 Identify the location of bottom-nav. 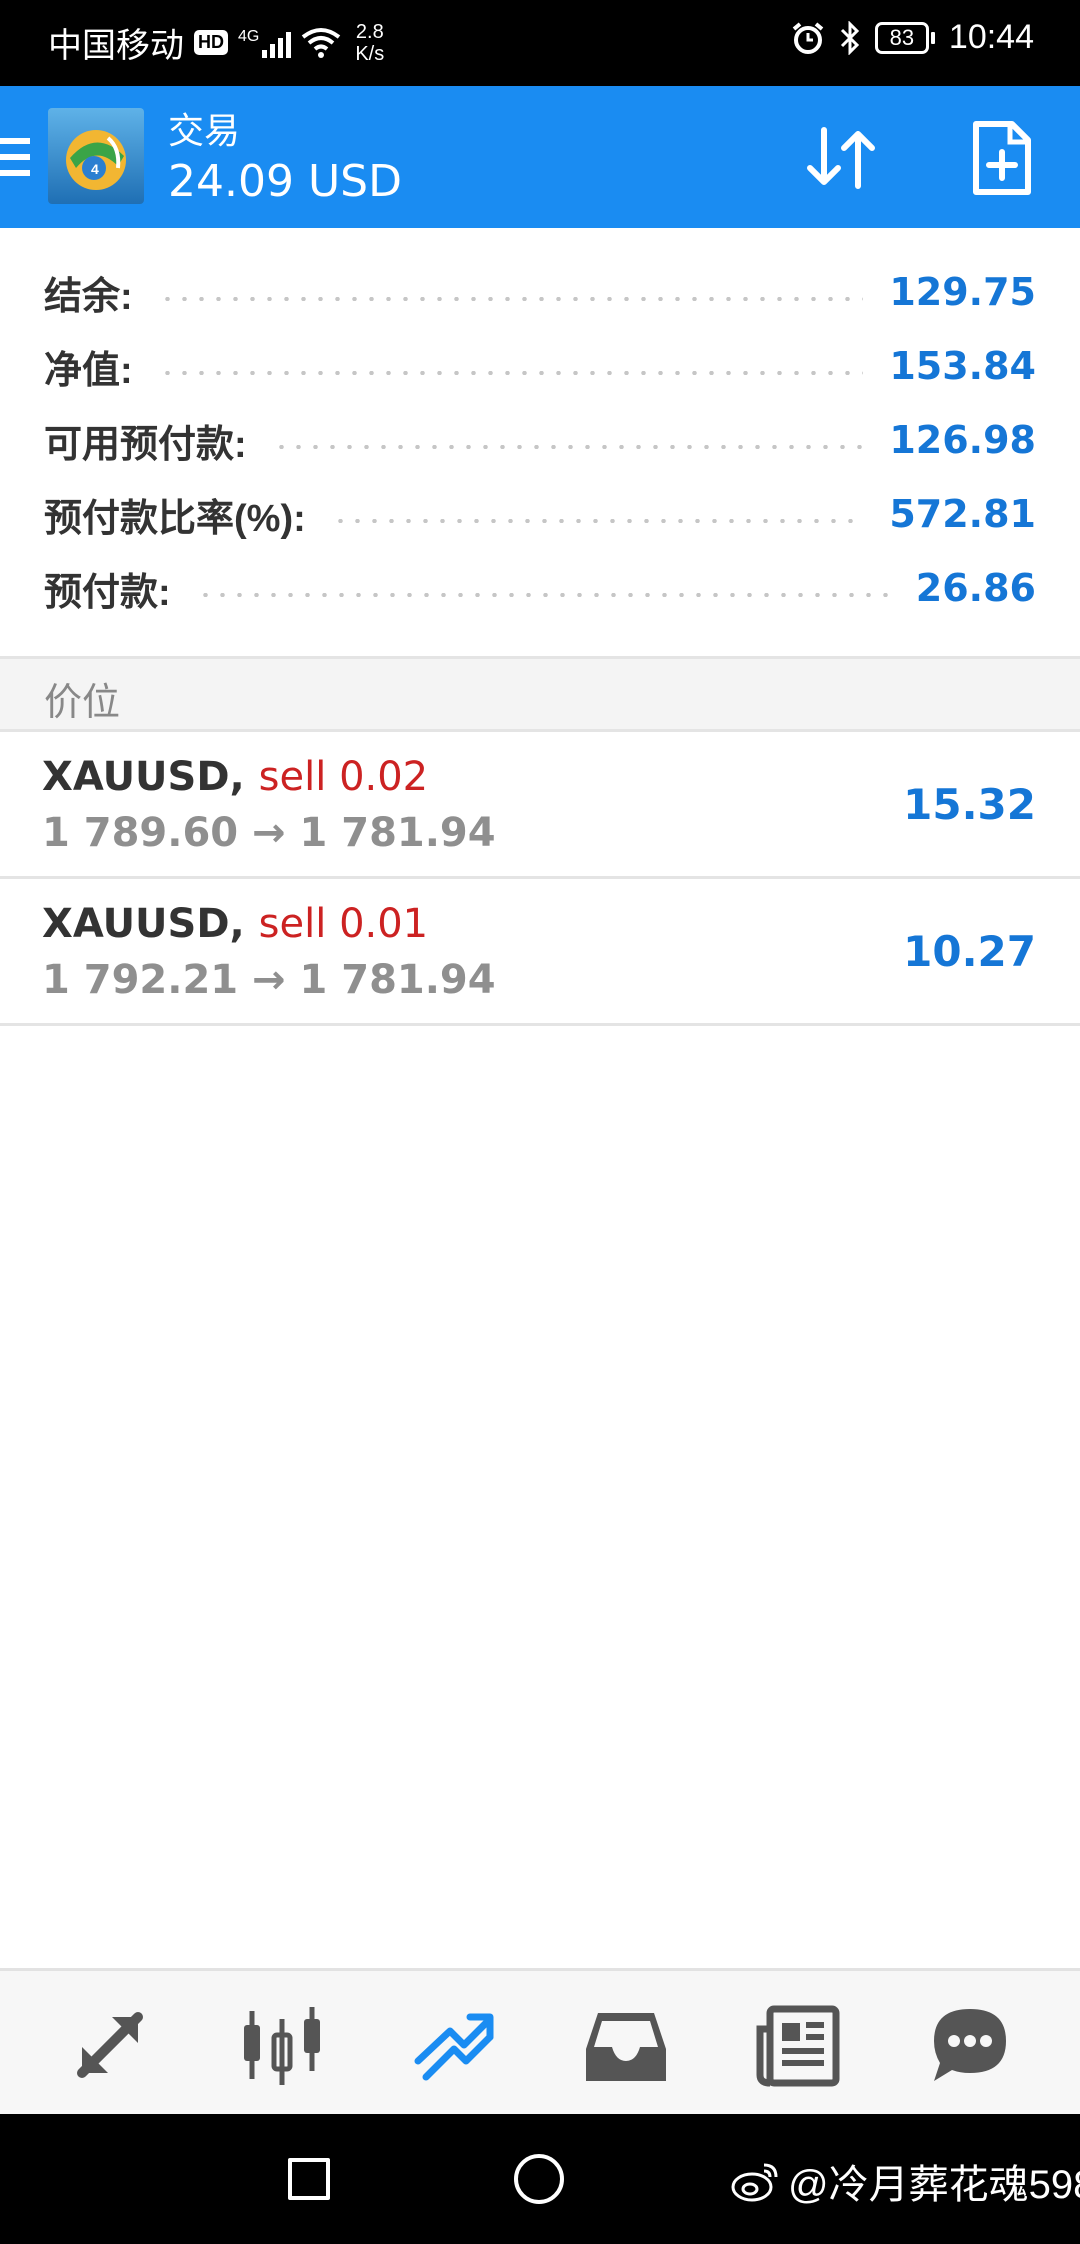
(540, 2041).